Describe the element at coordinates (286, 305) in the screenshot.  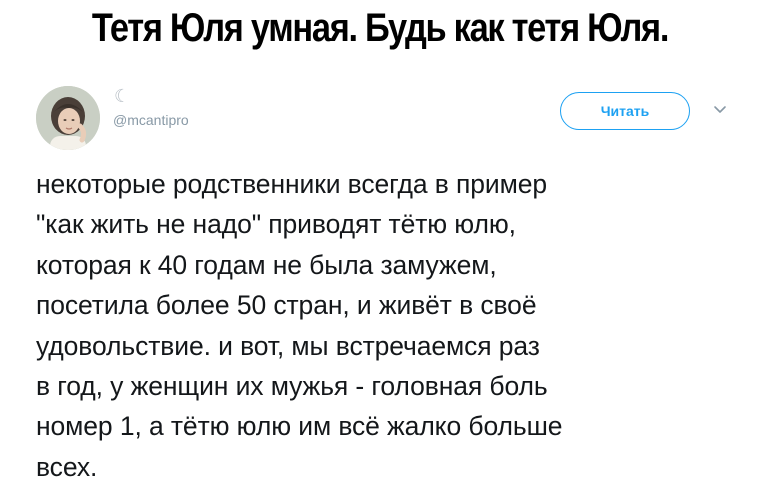
I see `tweet-line: посетила более 50 стран, и живёт в своё` at that location.